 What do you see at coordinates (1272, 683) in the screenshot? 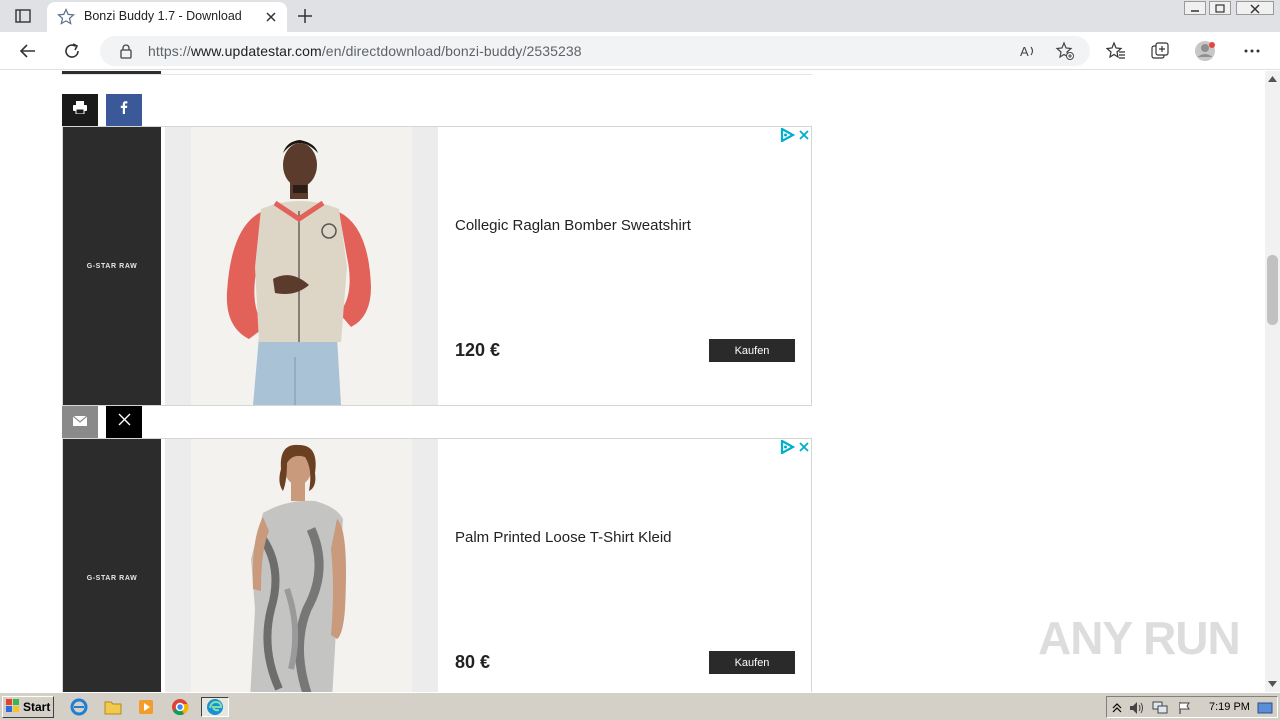
I see `scroll-down-icon` at bounding box center [1272, 683].